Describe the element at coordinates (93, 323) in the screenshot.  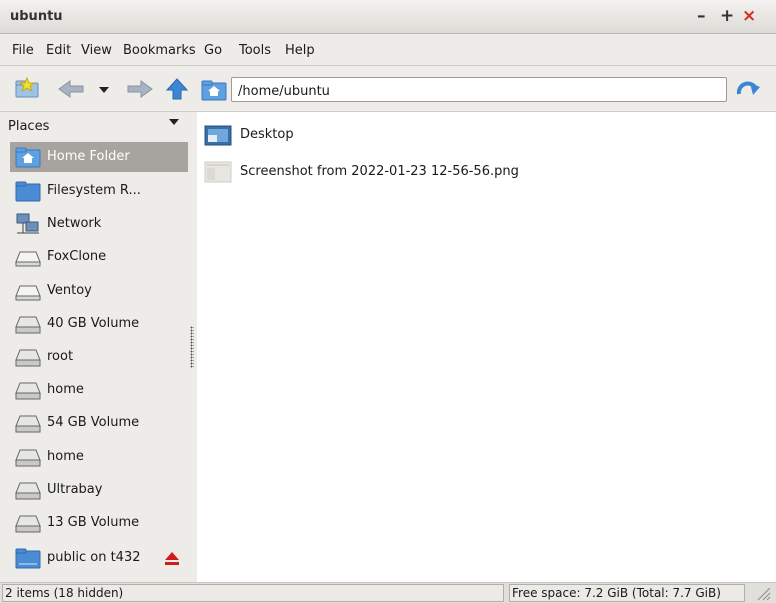
I see `sidebar-item-label: 40 GB Volume` at that location.